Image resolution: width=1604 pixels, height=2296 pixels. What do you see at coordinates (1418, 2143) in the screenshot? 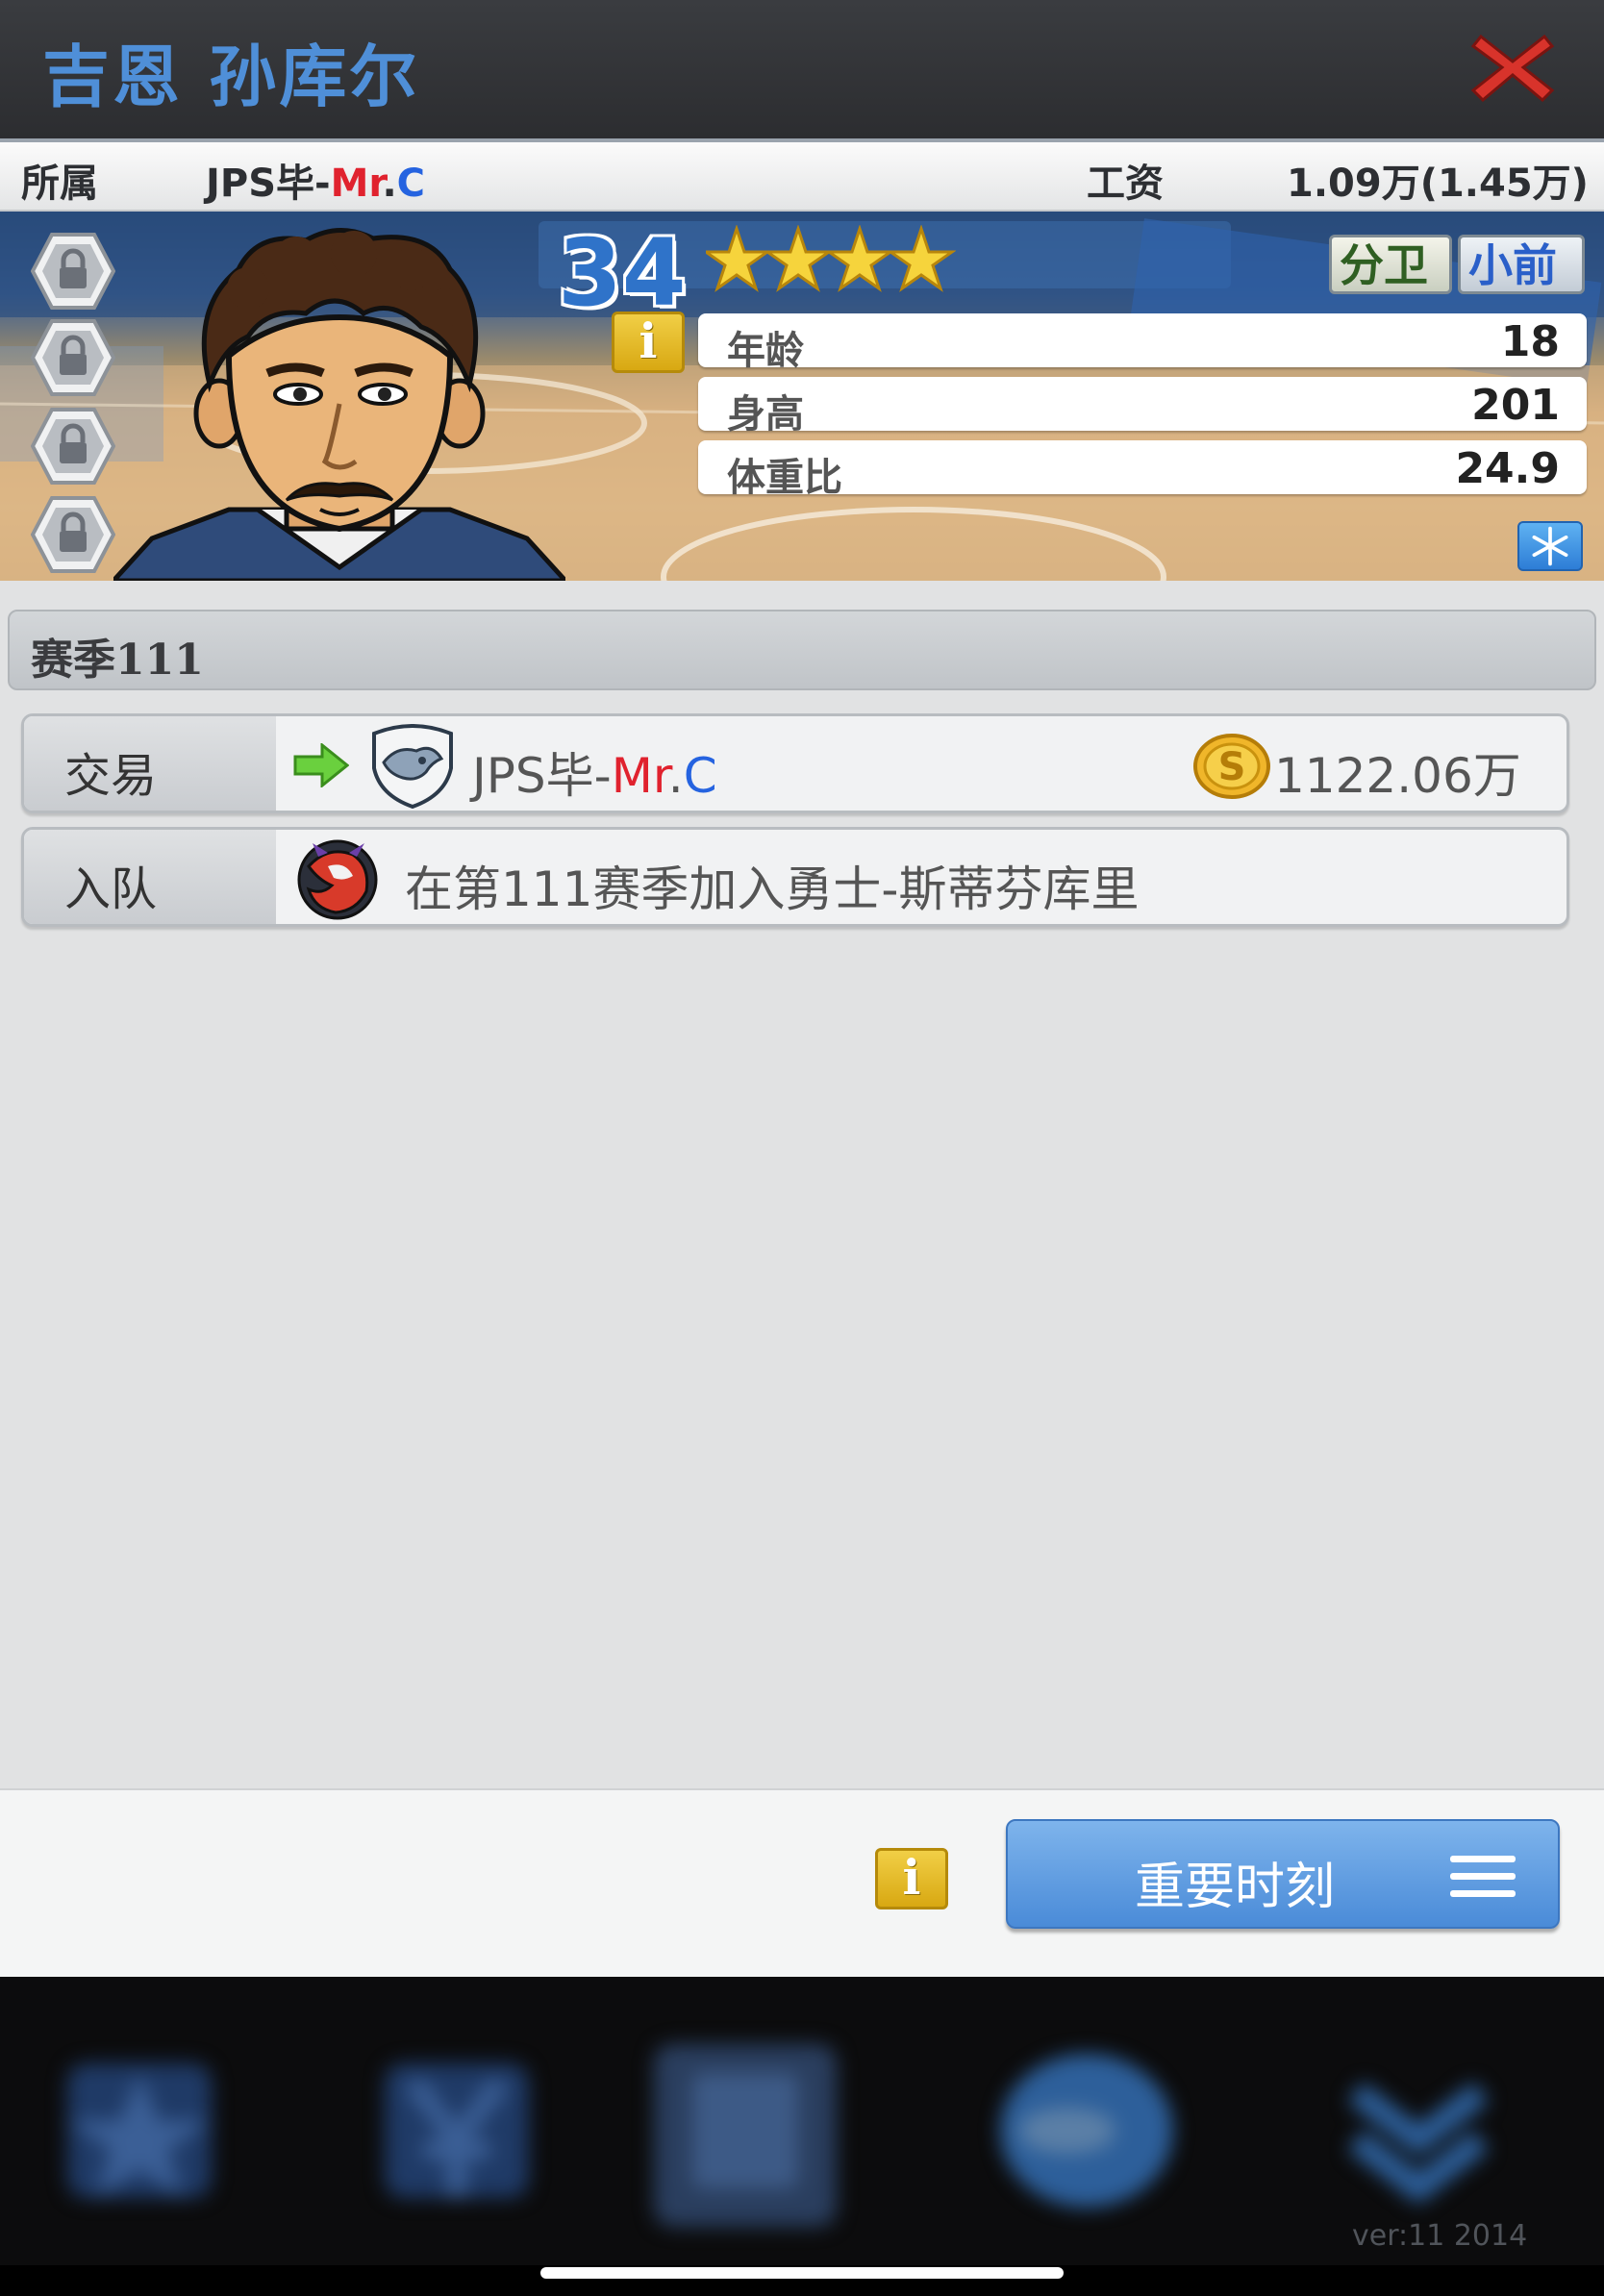
I see `chevron-down-icon` at bounding box center [1418, 2143].